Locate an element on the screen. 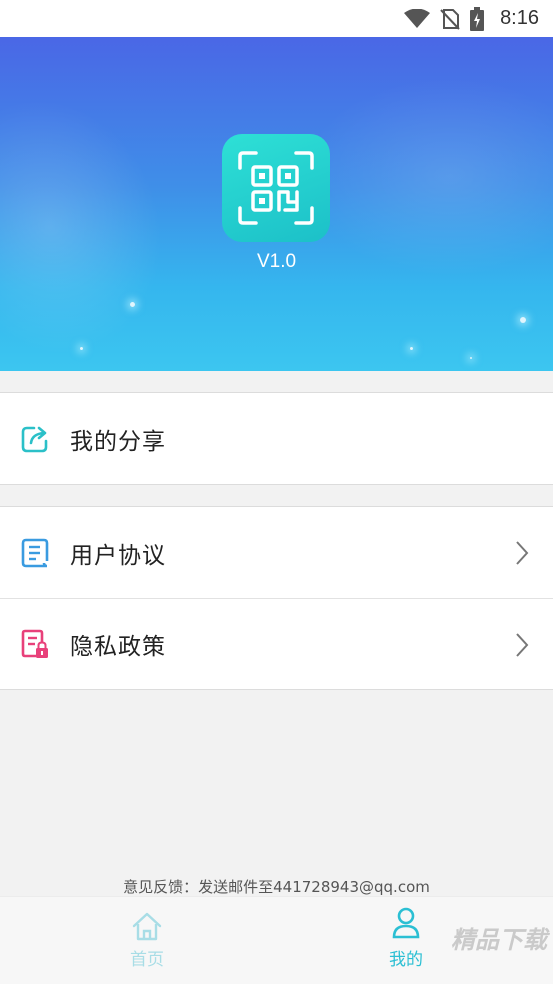 This screenshot has height=984, width=553. home-icon is located at coordinates (147, 926).